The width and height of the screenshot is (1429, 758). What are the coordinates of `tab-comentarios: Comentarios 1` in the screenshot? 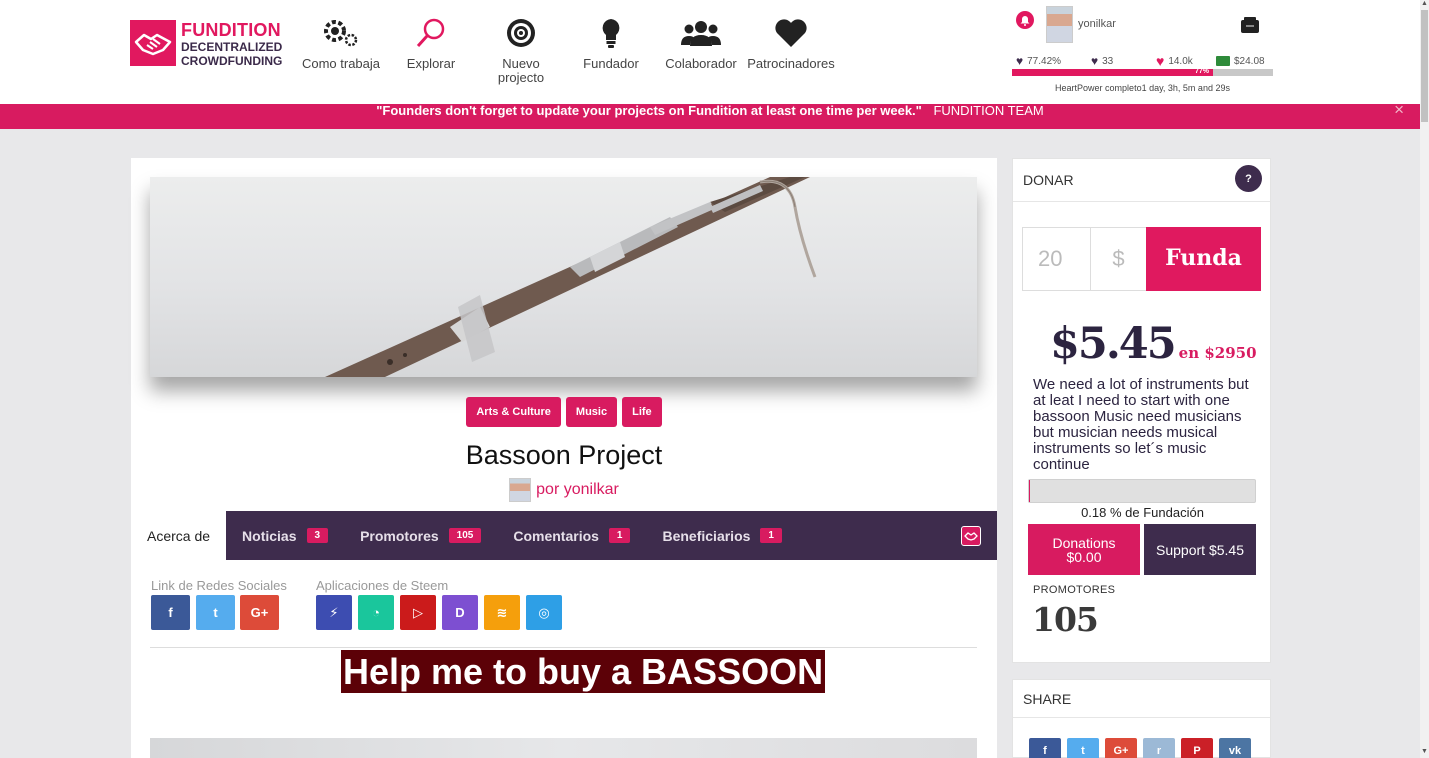 It's located at (571, 535).